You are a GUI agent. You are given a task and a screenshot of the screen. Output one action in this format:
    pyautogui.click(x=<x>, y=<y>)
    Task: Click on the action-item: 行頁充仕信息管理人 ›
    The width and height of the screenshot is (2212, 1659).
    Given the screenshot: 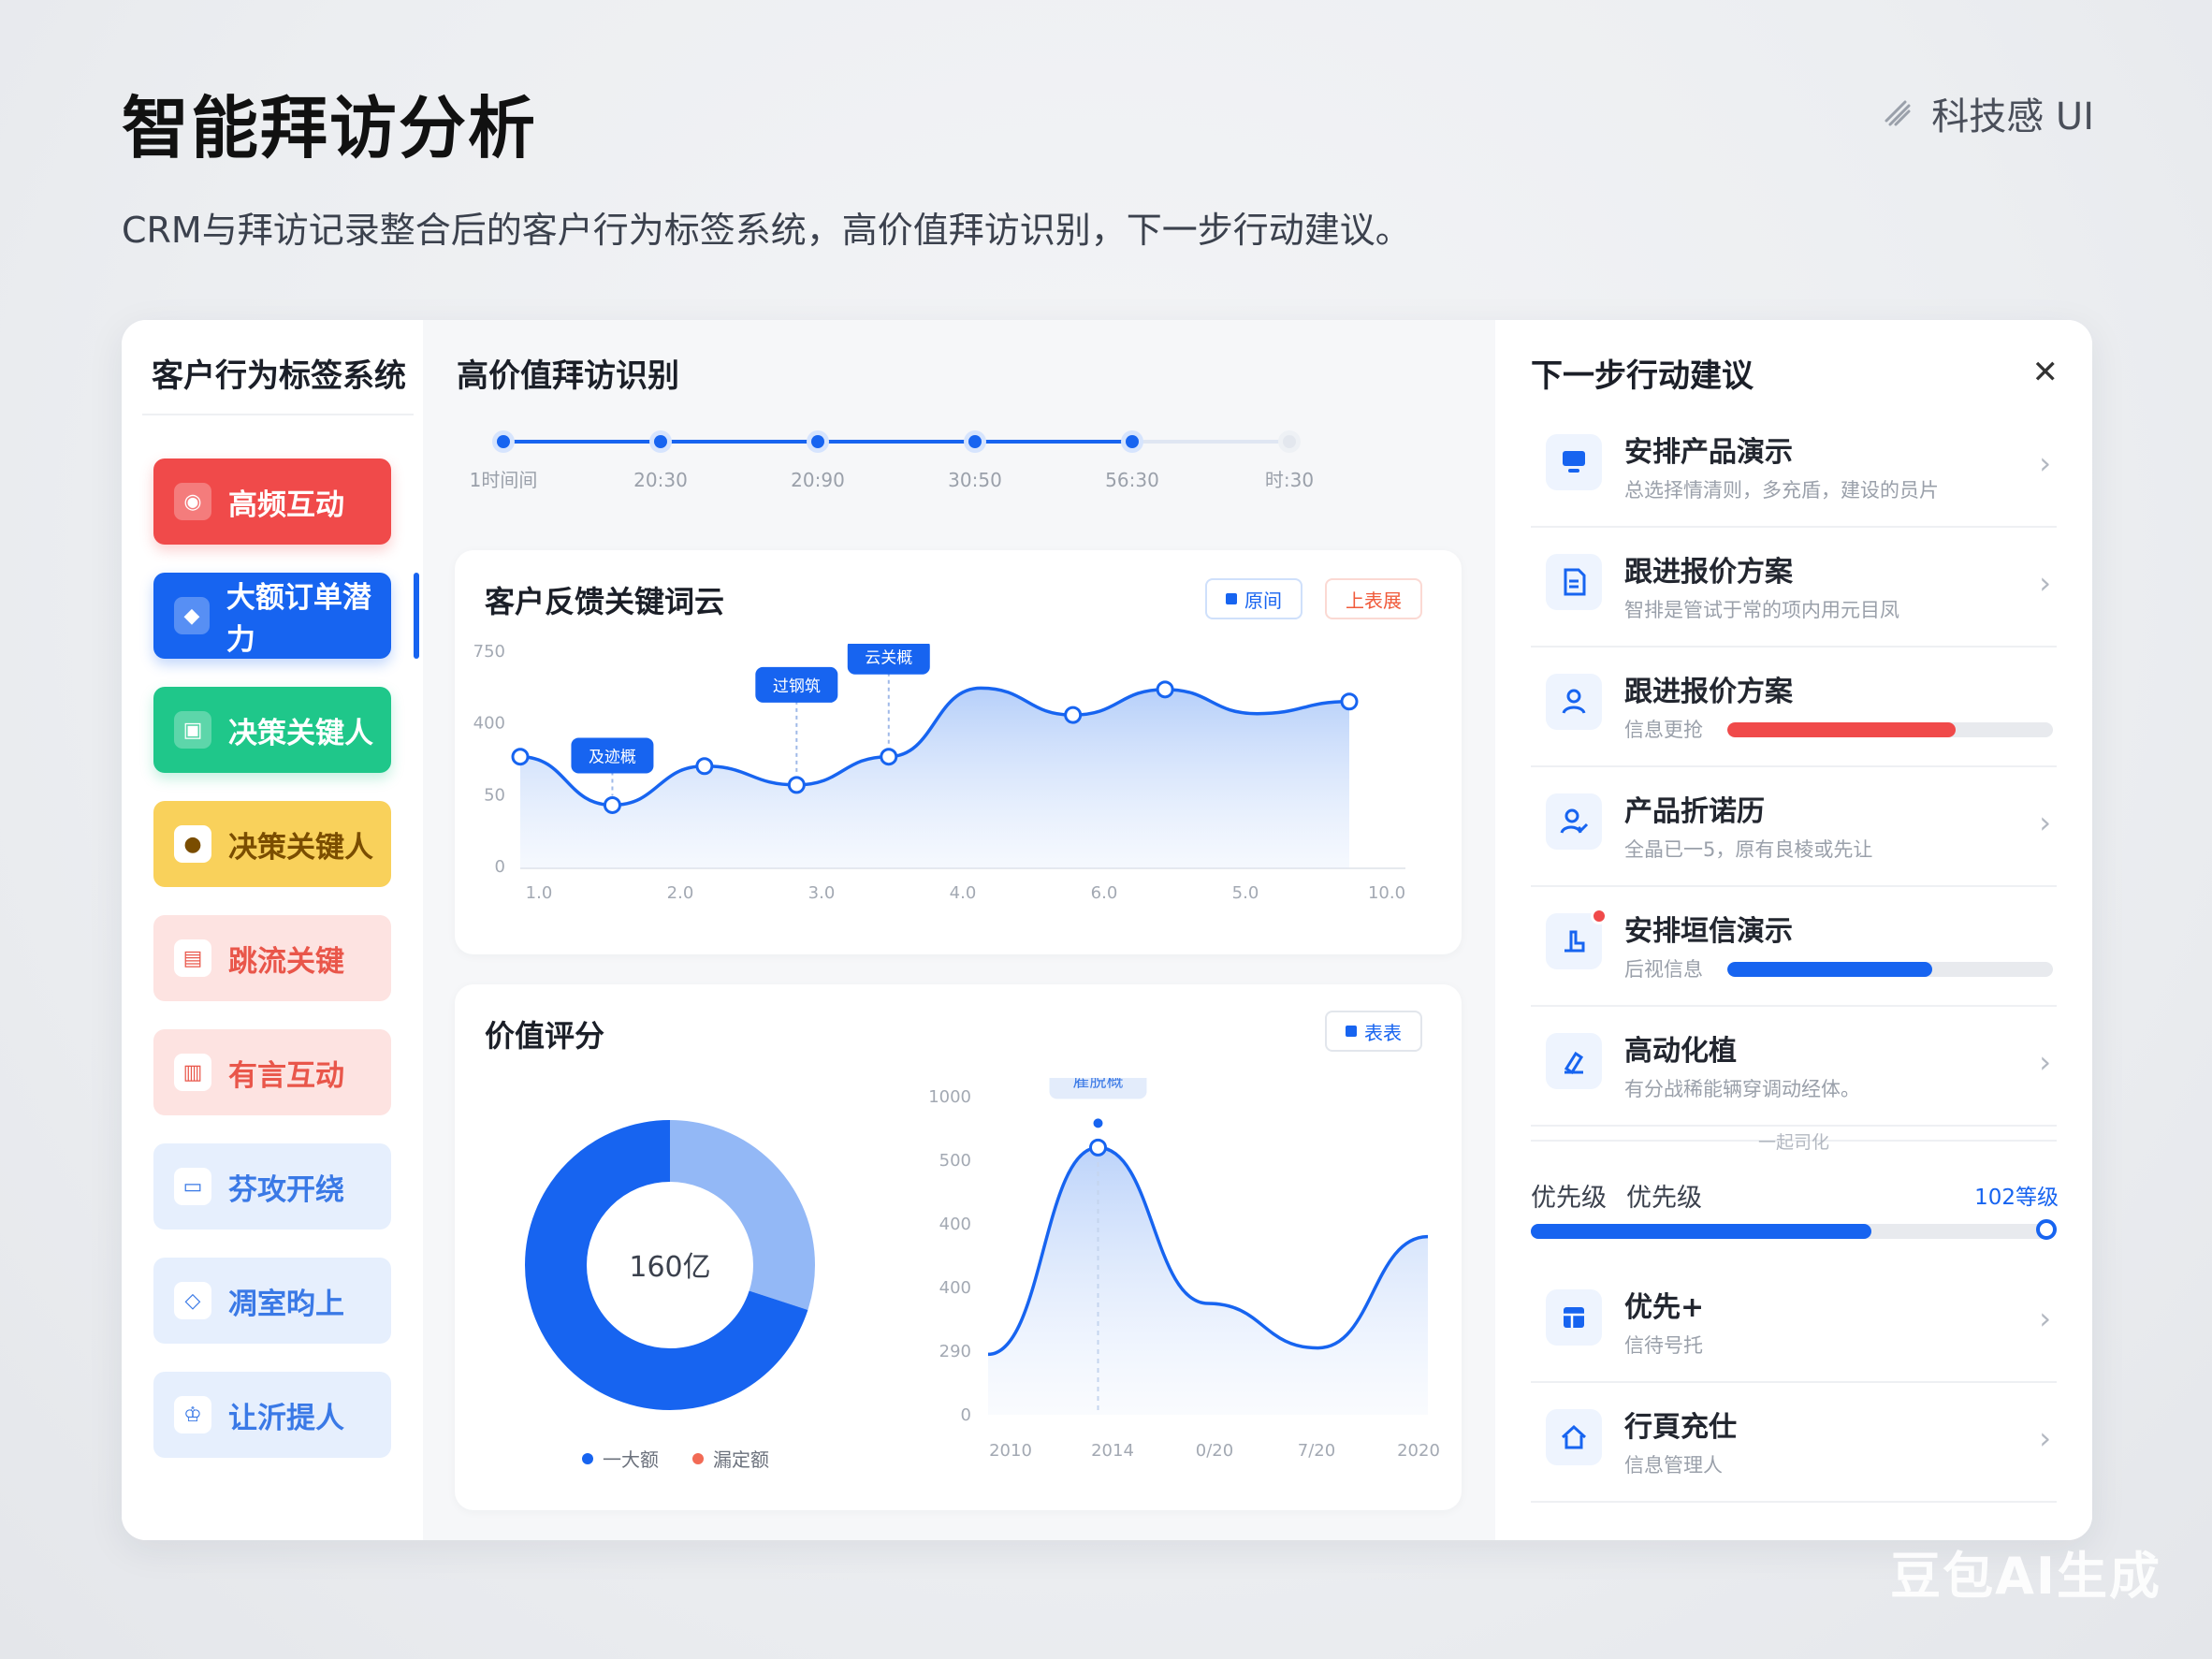 What is the action you would take?
    pyautogui.click(x=1794, y=1444)
    